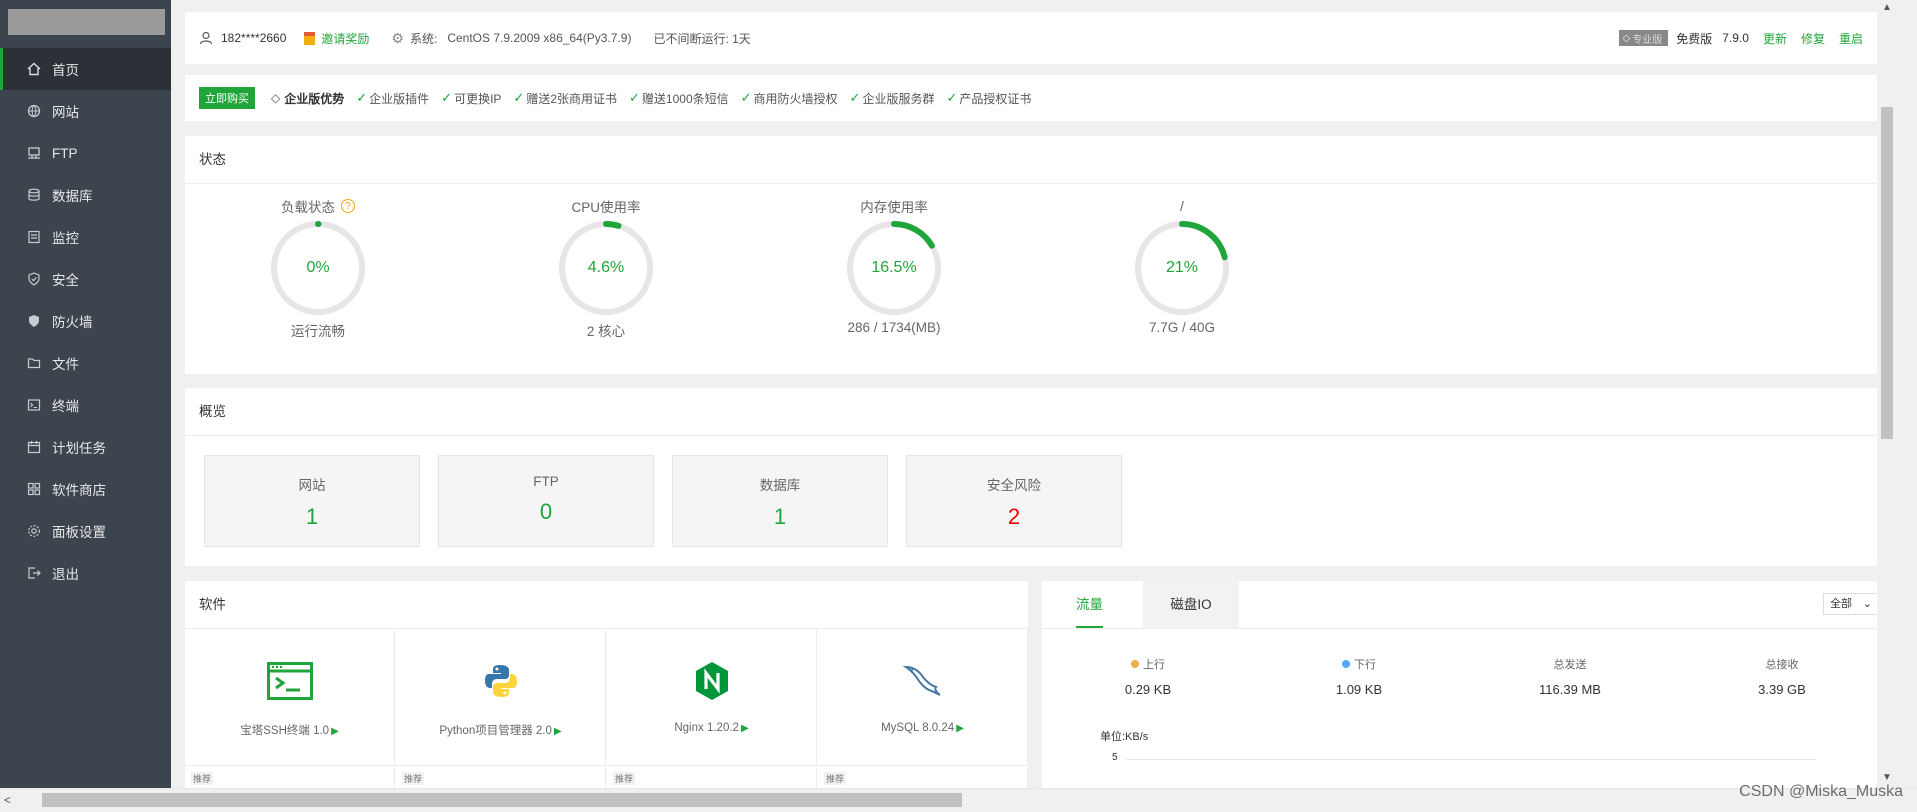 The height and width of the screenshot is (812, 1917). Describe the element at coordinates (392, 98) in the screenshot. I see `enterprise-feature: ✓ 企业版插件` at that location.